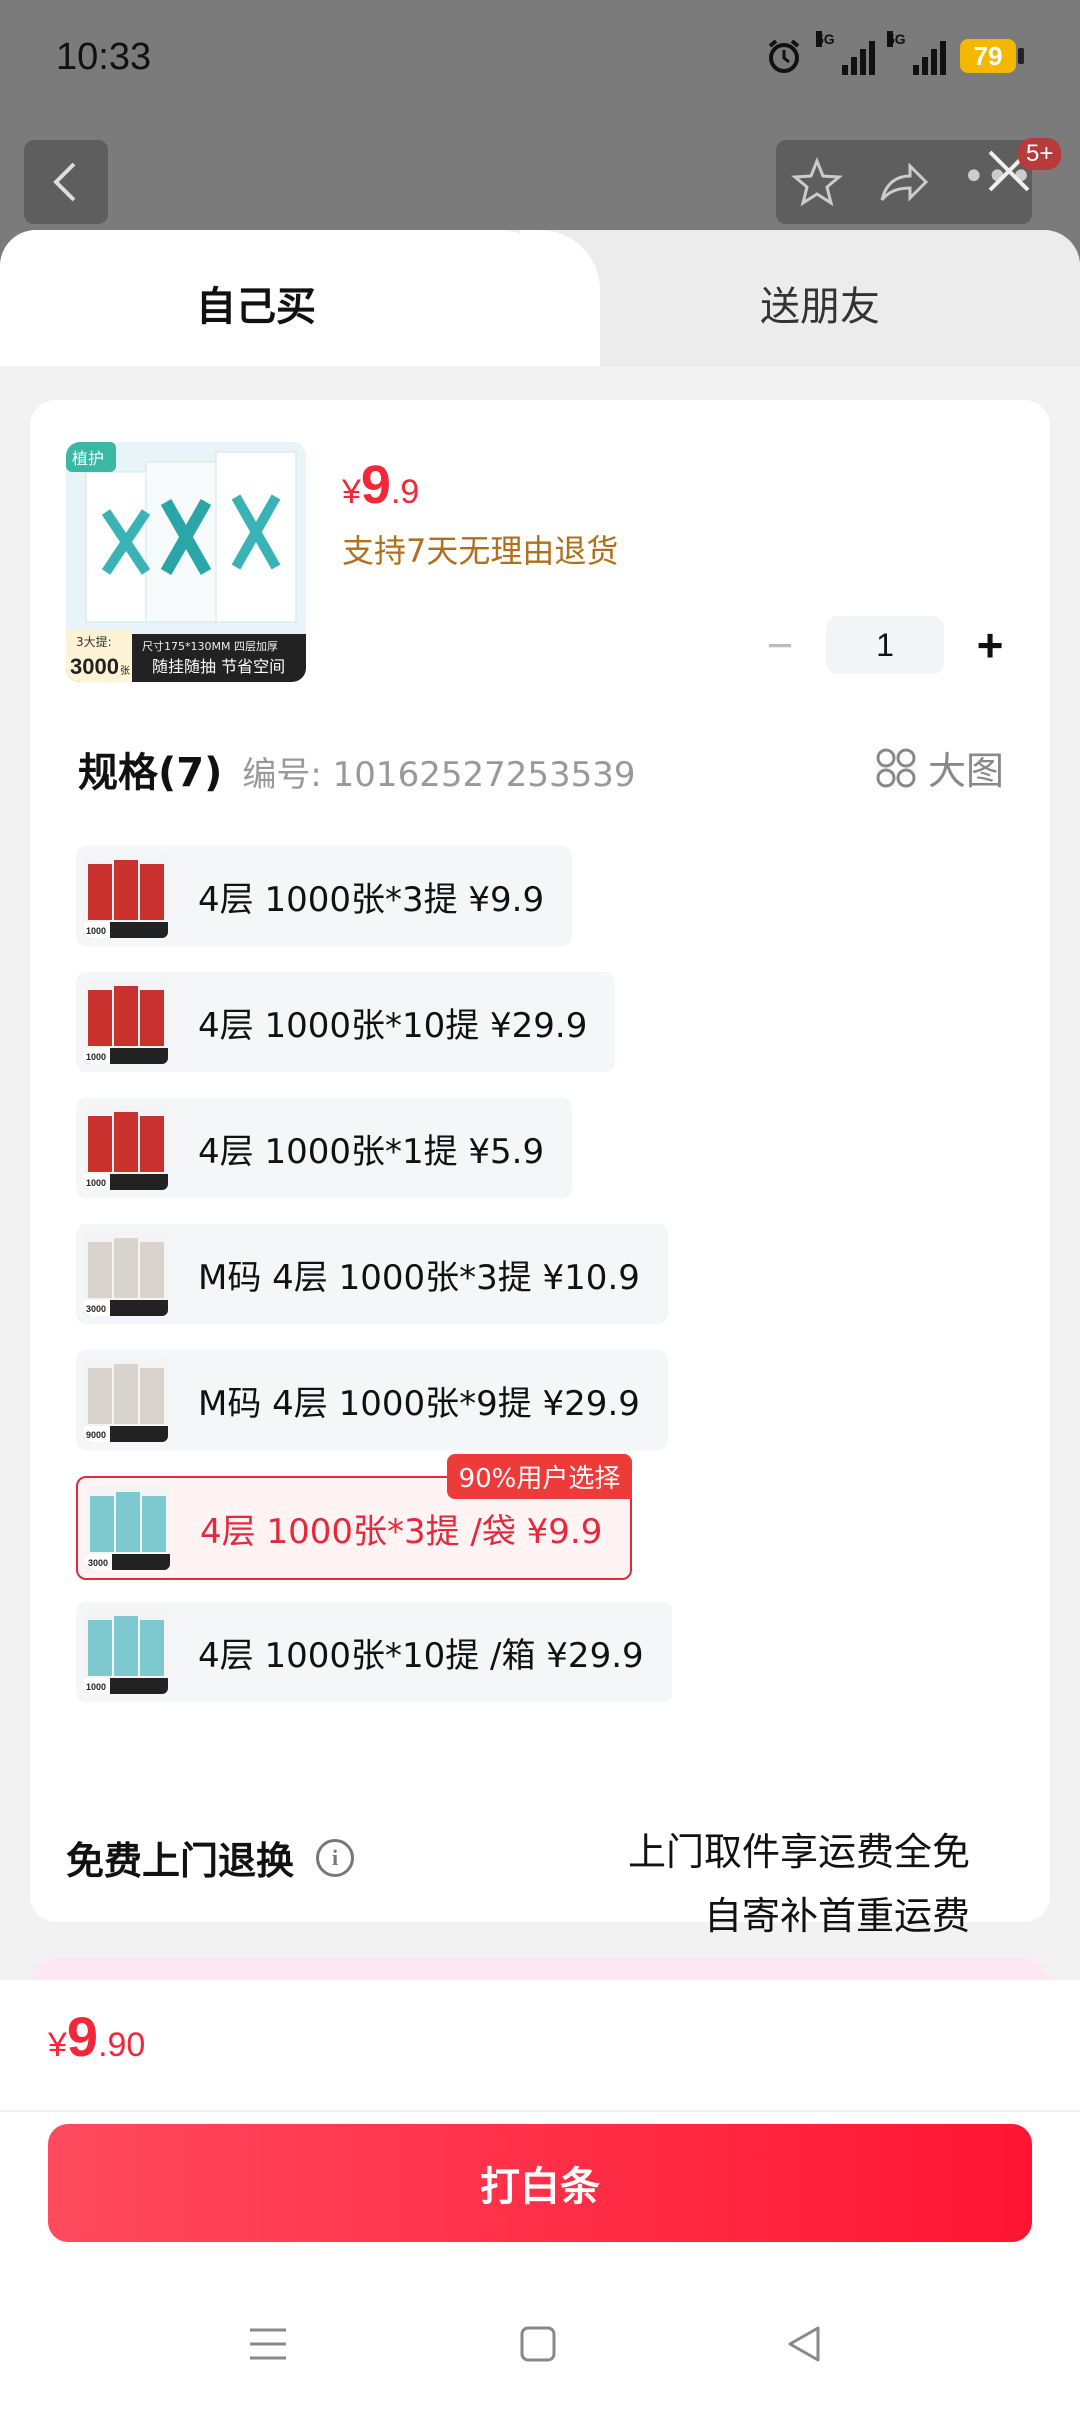  I want to click on quantity-stepper: − 1 +, so click(885, 645).